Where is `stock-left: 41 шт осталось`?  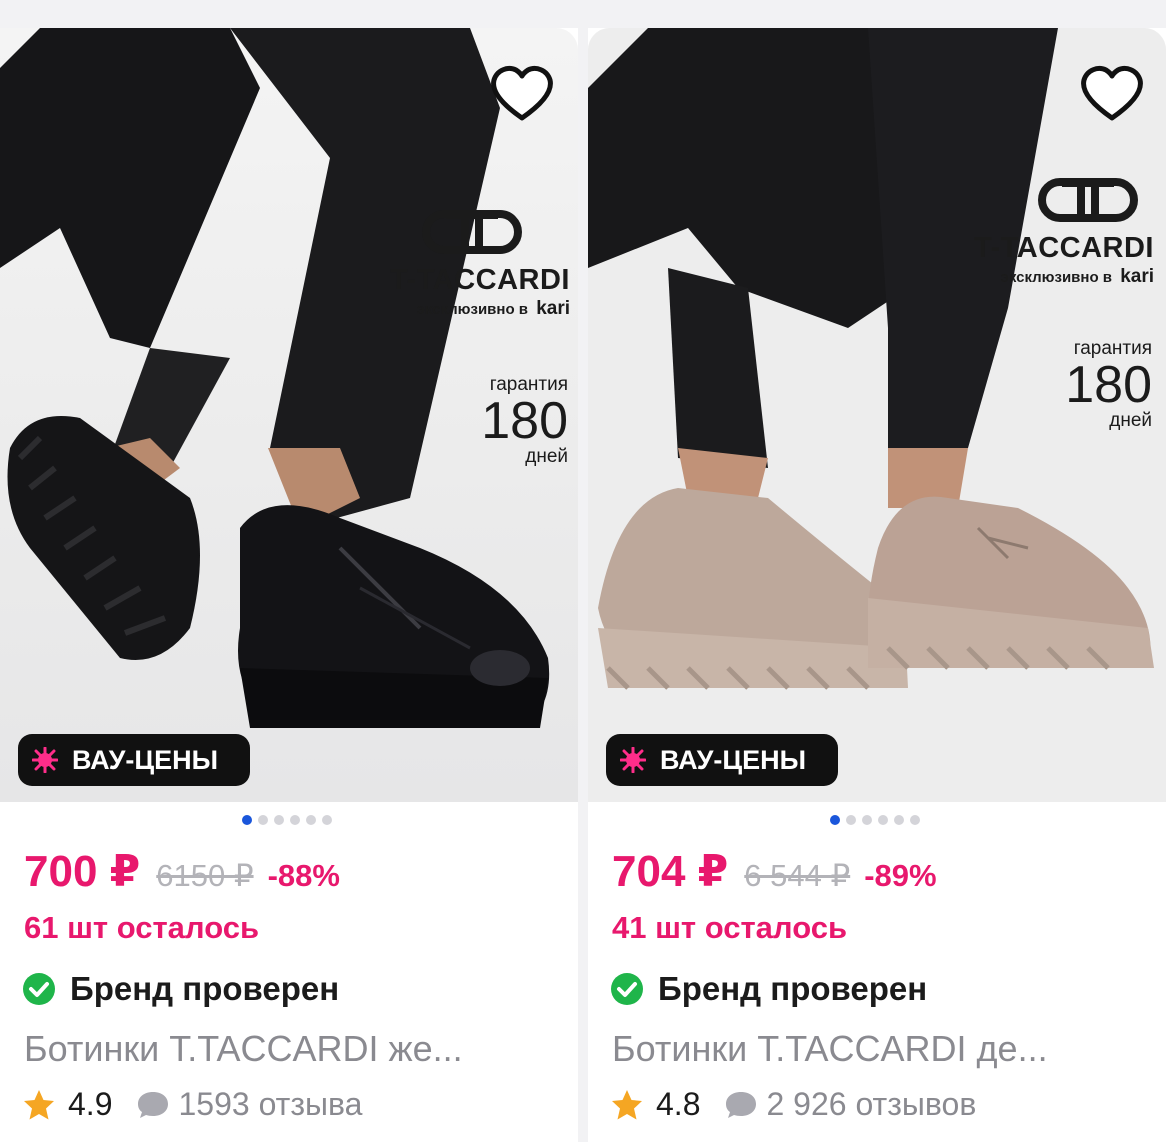
stock-left: 41 шт осталось is located at coordinates (730, 927).